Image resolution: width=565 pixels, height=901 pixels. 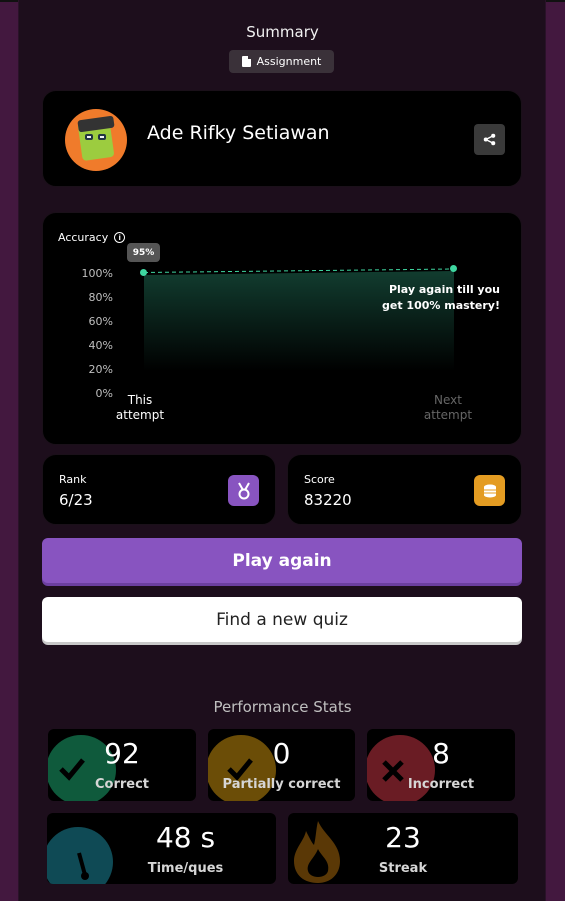 What do you see at coordinates (403, 868) in the screenshot?
I see `streak-label: Streak` at bounding box center [403, 868].